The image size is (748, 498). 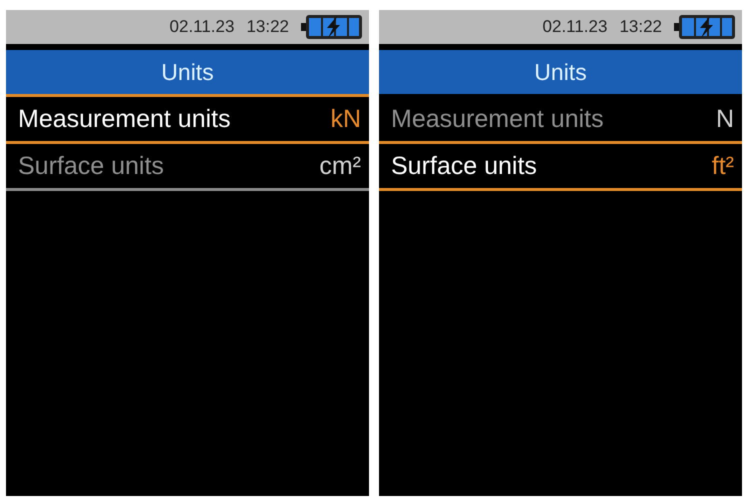 I want to click on menu-item: Measurement units kN, so click(x=187, y=119).